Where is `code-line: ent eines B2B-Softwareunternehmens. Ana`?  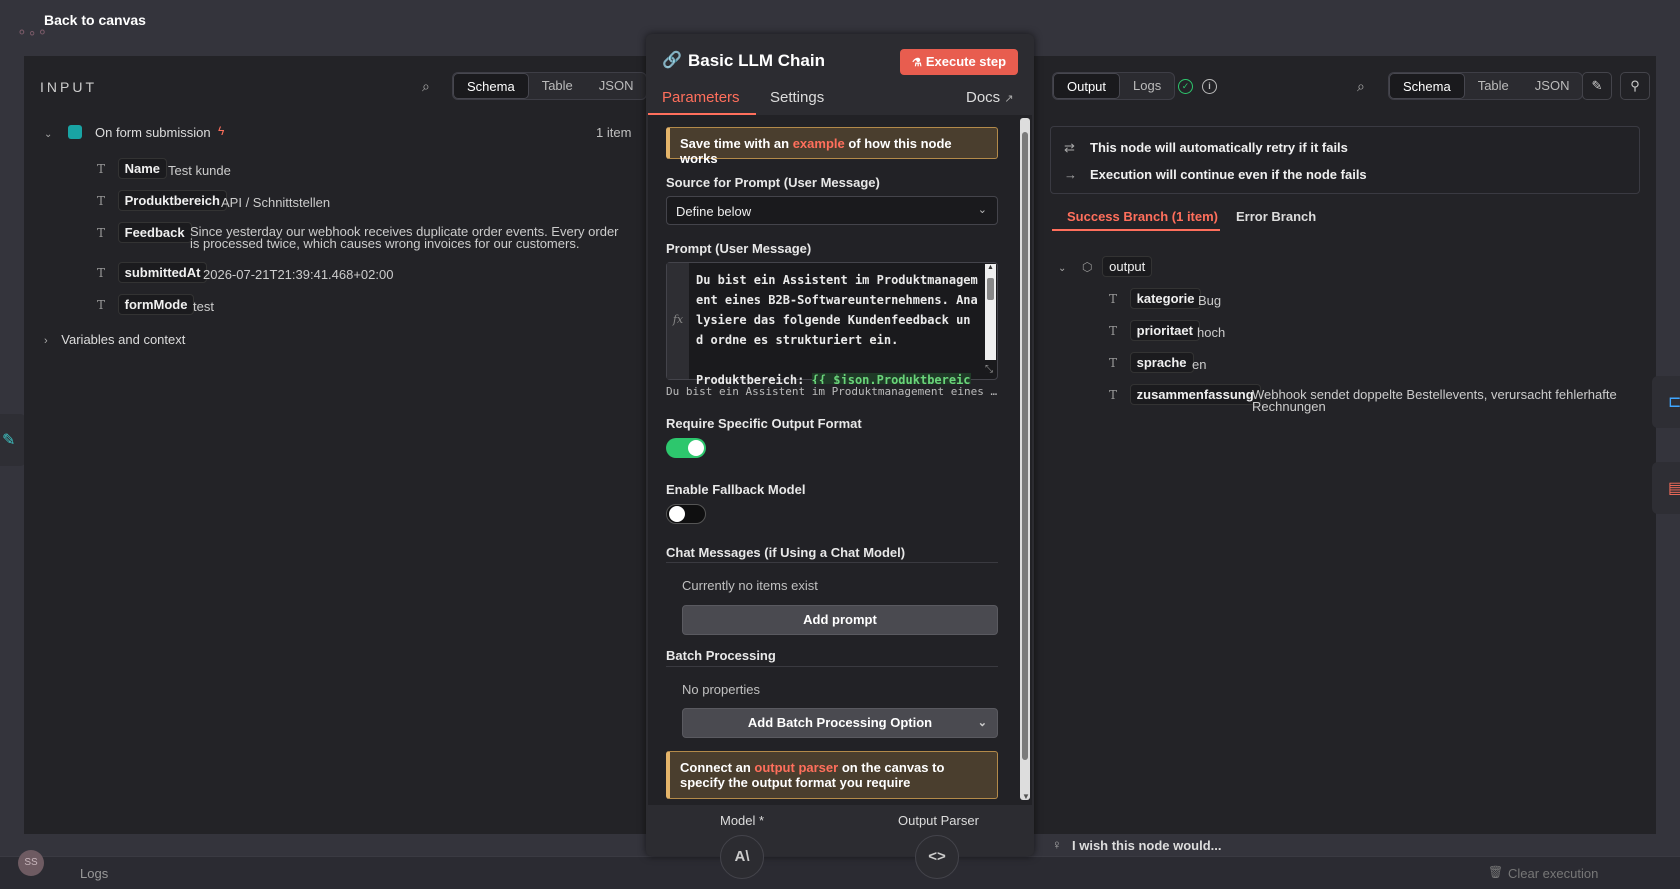
code-line: ent eines B2B-Softwareunternehmens. Ana is located at coordinates (837, 300).